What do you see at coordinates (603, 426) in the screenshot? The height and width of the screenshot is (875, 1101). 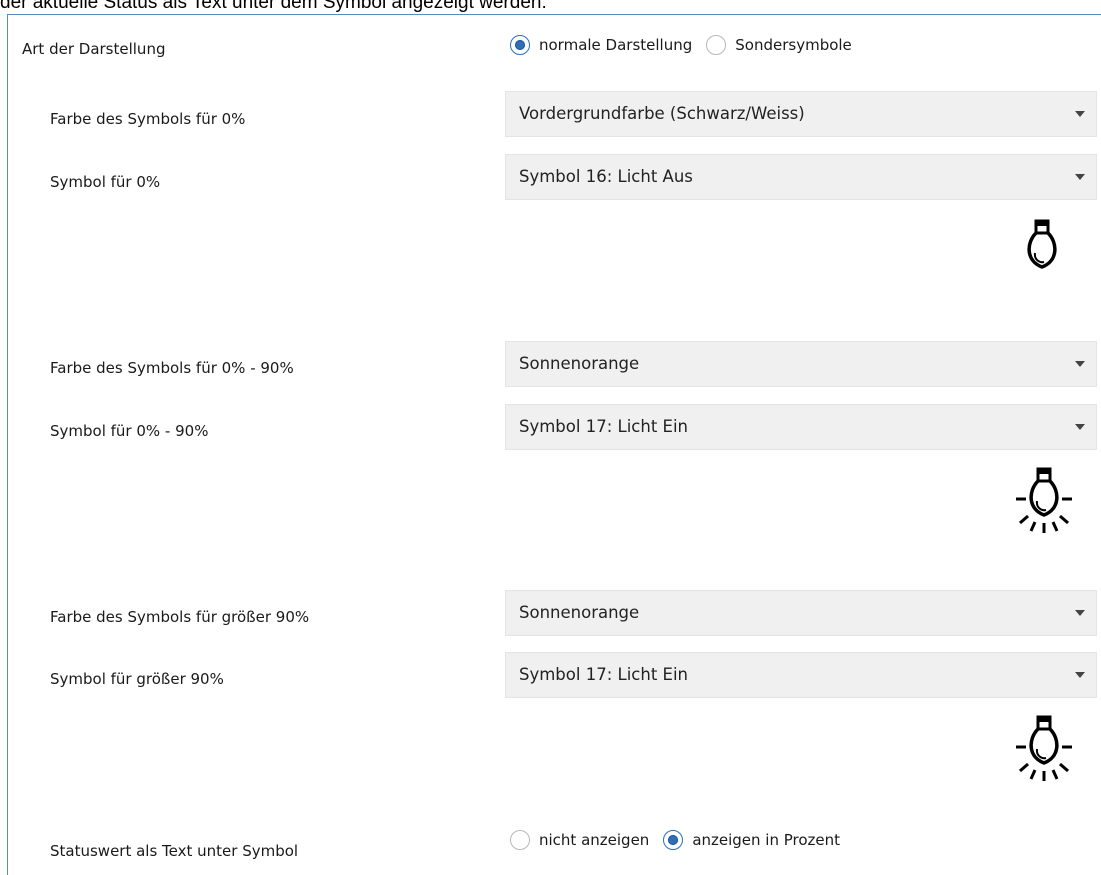 I see `symbol-90-value: Symbol 17: Licht Ein` at bounding box center [603, 426].